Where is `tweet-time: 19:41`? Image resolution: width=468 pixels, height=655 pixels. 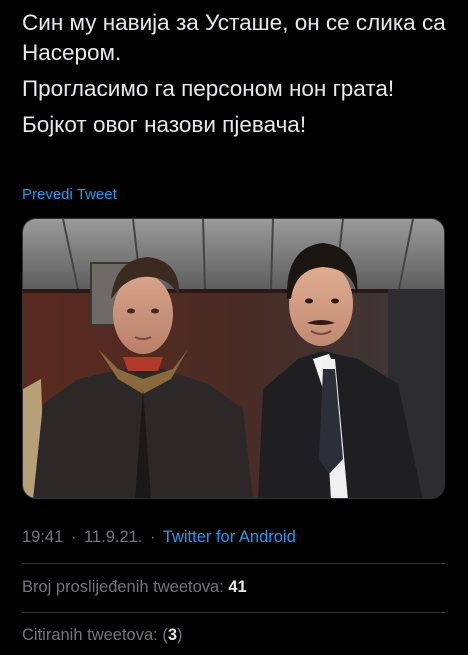 tweet-time: 19:41 is located at coordinates (42, 537).